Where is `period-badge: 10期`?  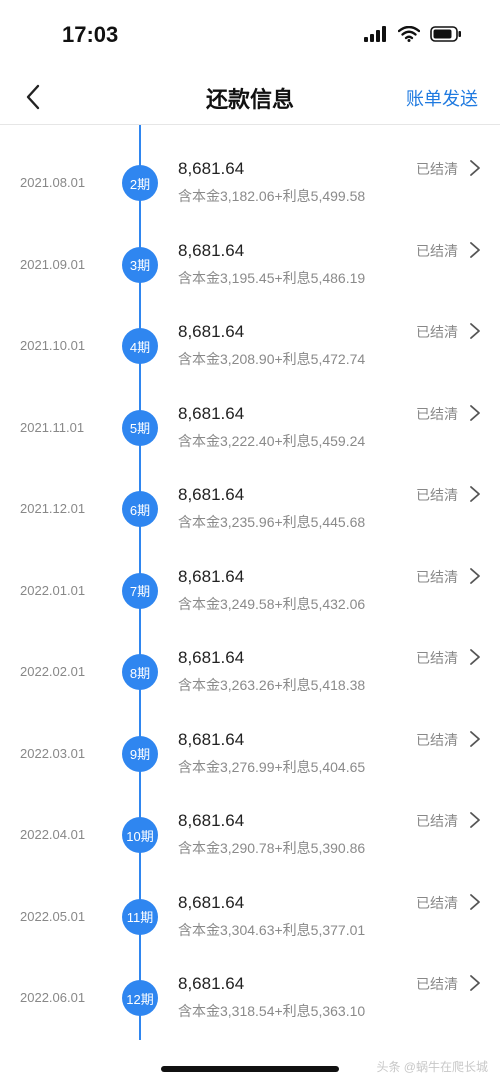
period-badge: 10期 is located at coordinates (140, 835).